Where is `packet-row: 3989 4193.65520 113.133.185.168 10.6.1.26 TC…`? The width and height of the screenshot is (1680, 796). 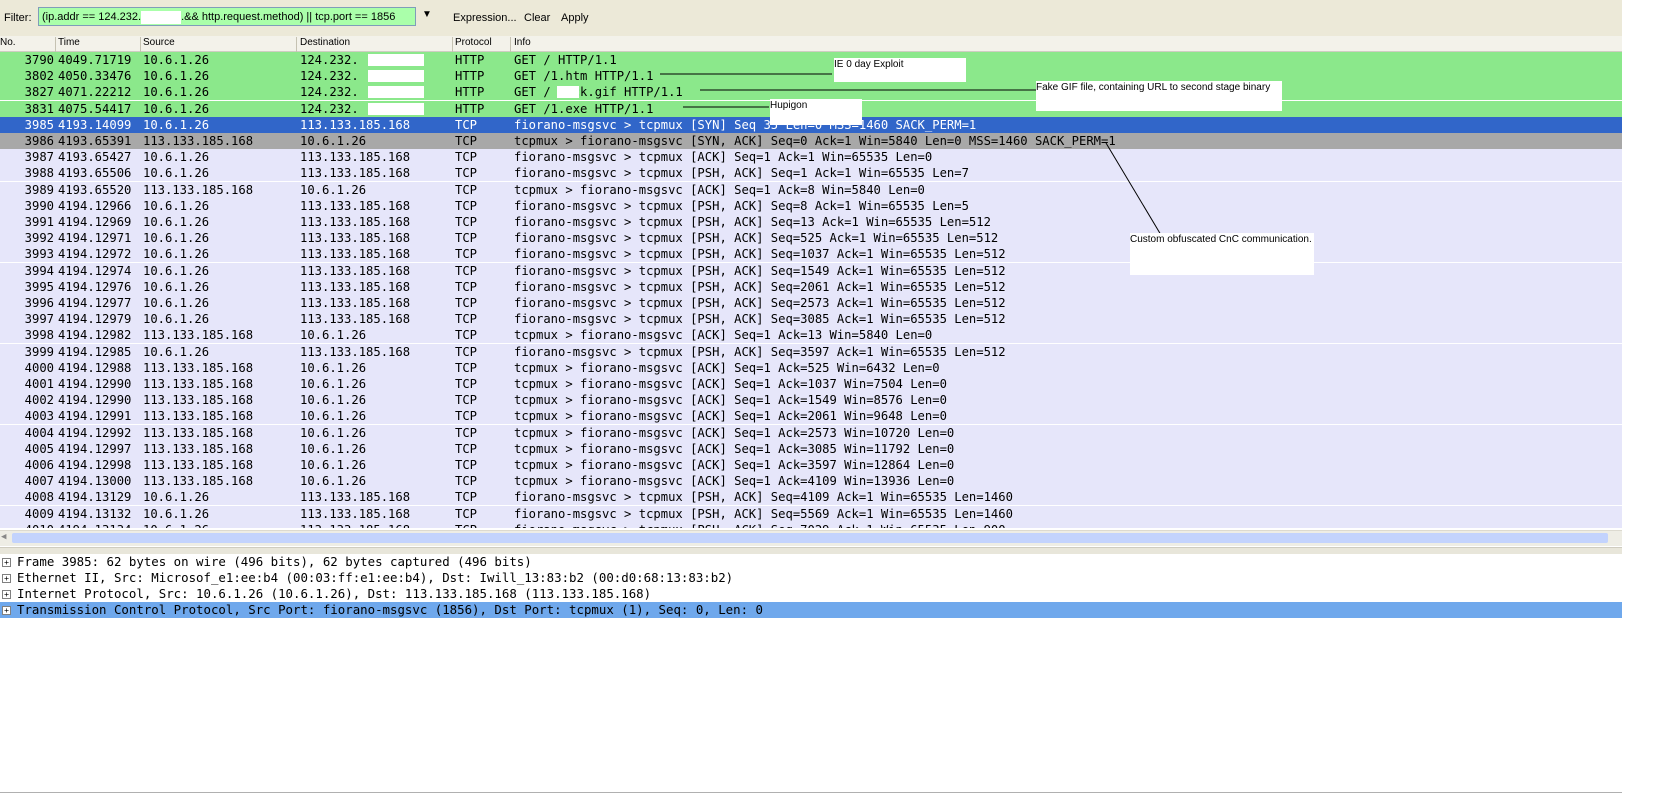 packet-row: 3989 4193.65520 113.133.185.168 10.6.1.26 TC… is located at coordinates (811, 190).